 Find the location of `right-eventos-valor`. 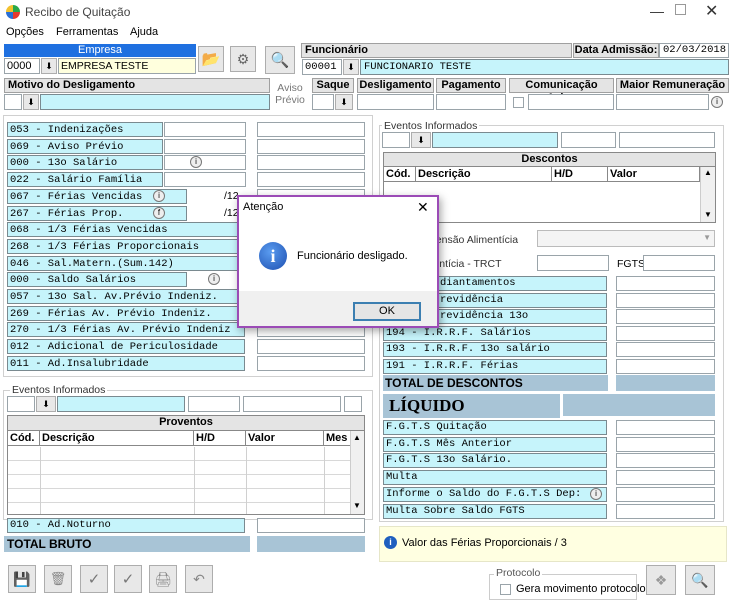

right-eventos-valor is located at coordinates (667, 140).